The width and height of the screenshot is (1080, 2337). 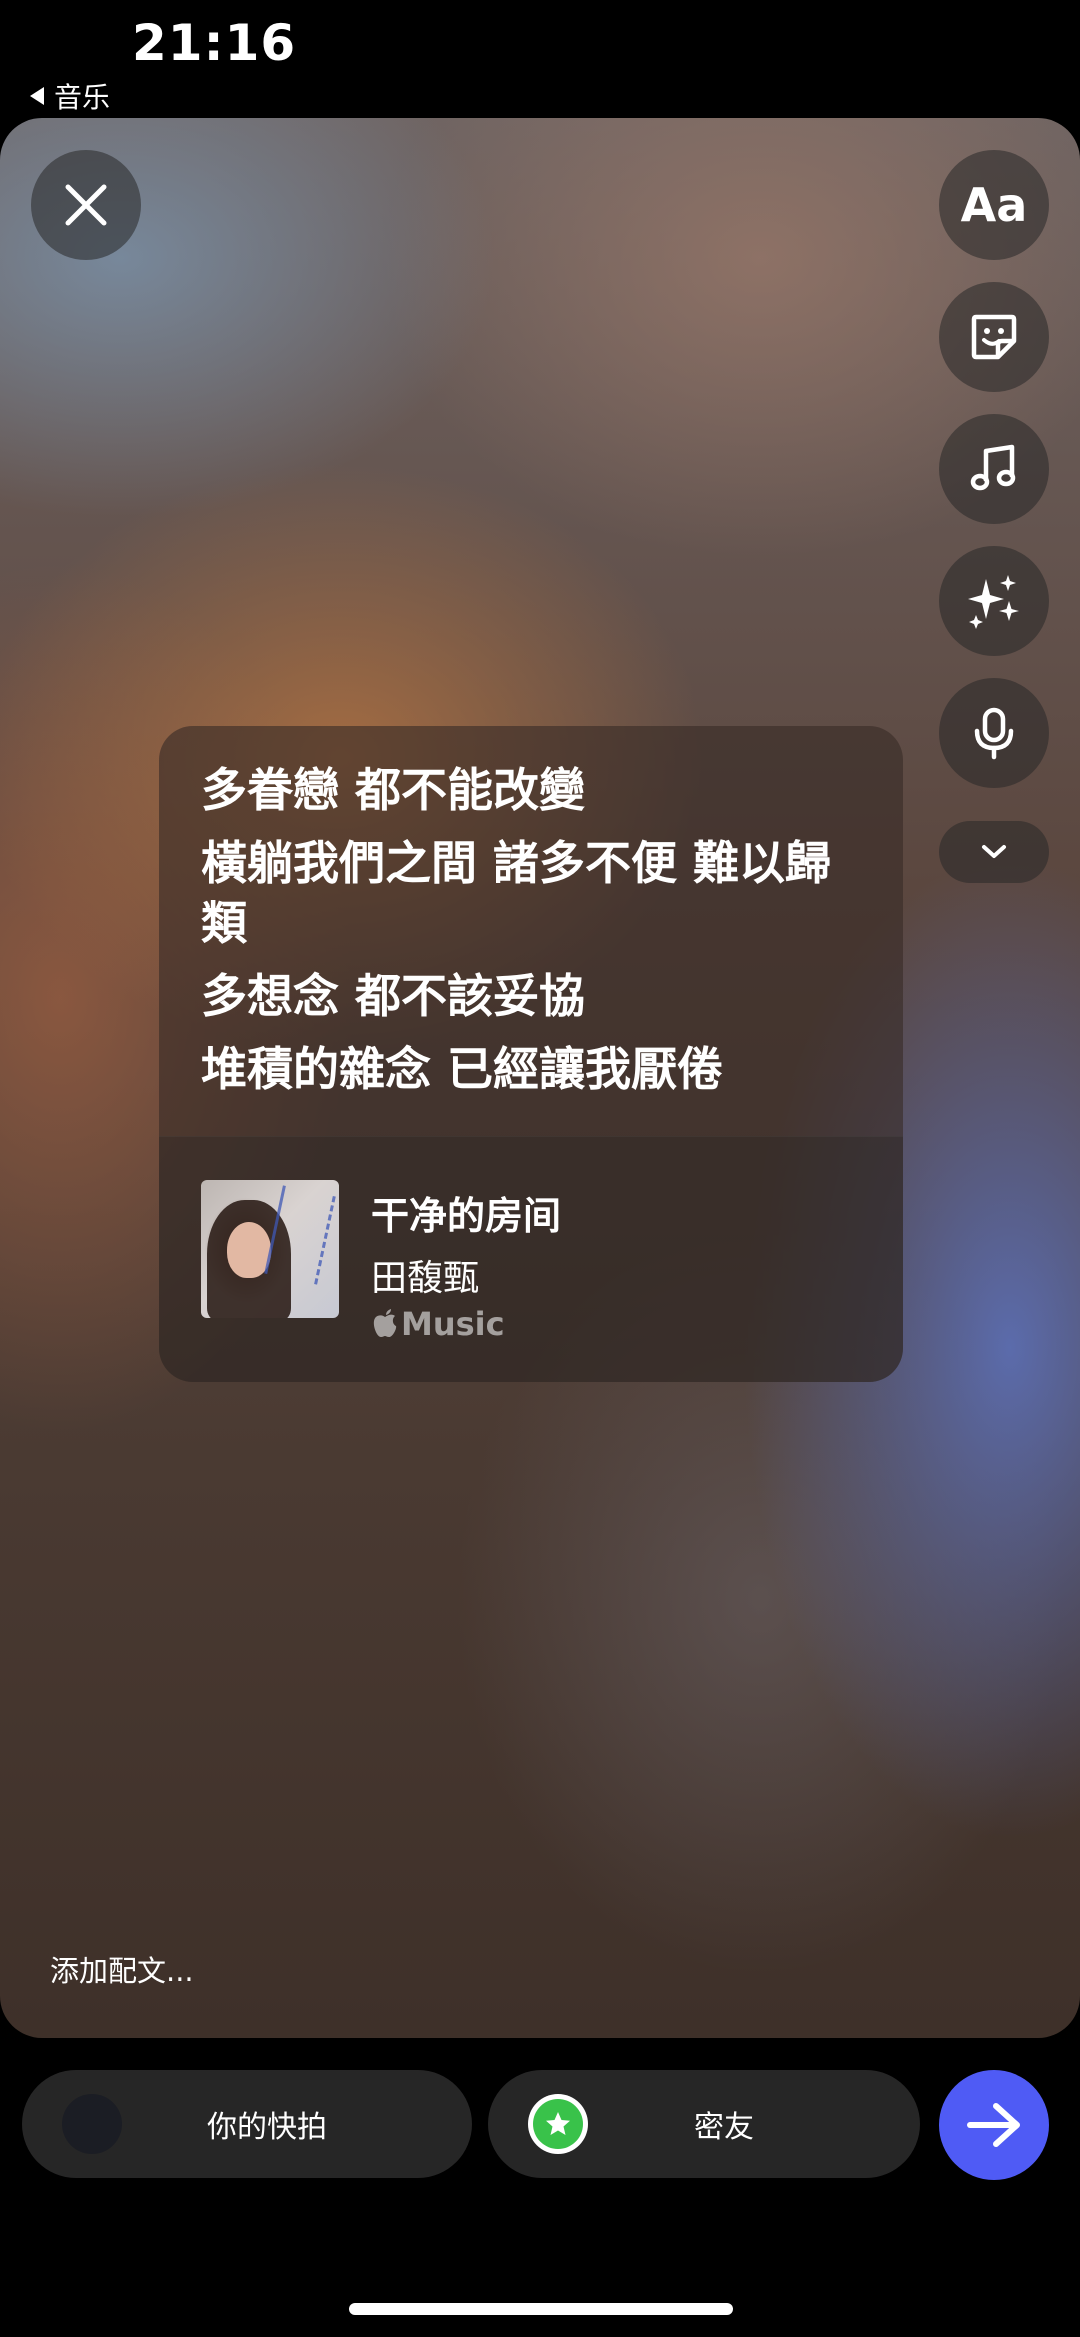 I want to click on sticker-tool-button, so click(x=994, y=337).